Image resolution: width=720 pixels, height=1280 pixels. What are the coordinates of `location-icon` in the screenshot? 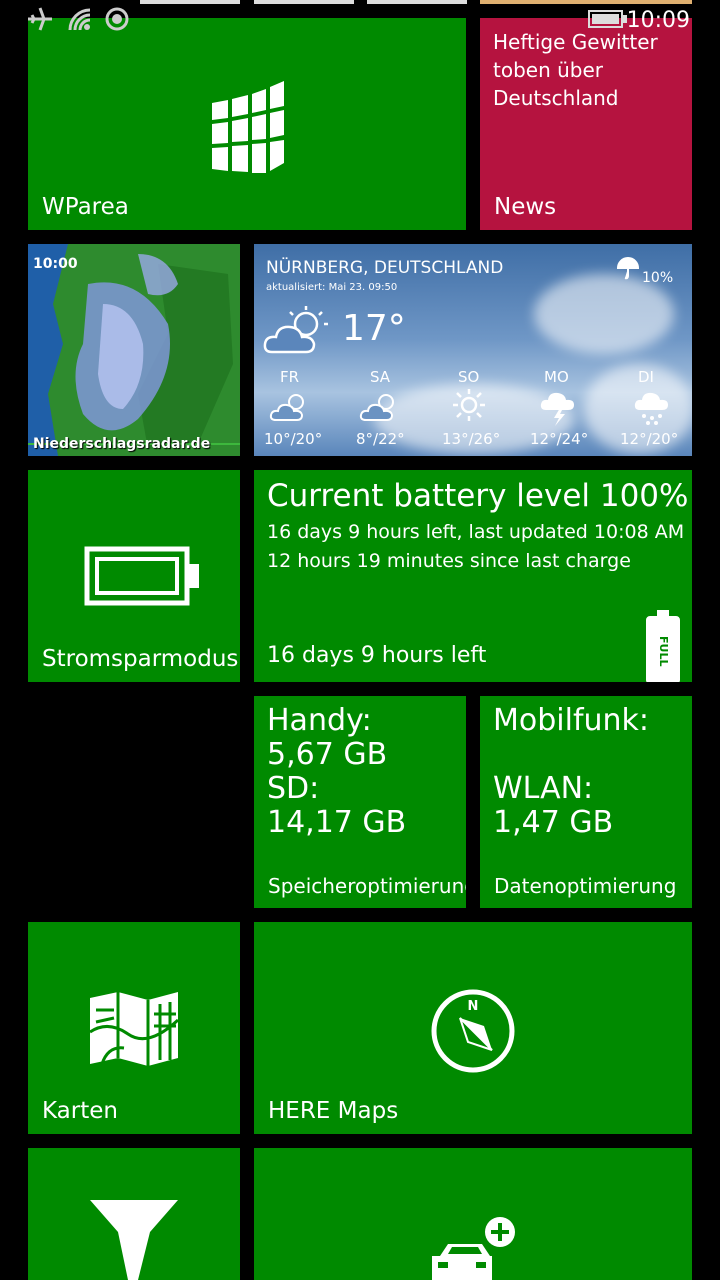 It's located at (117, 19).